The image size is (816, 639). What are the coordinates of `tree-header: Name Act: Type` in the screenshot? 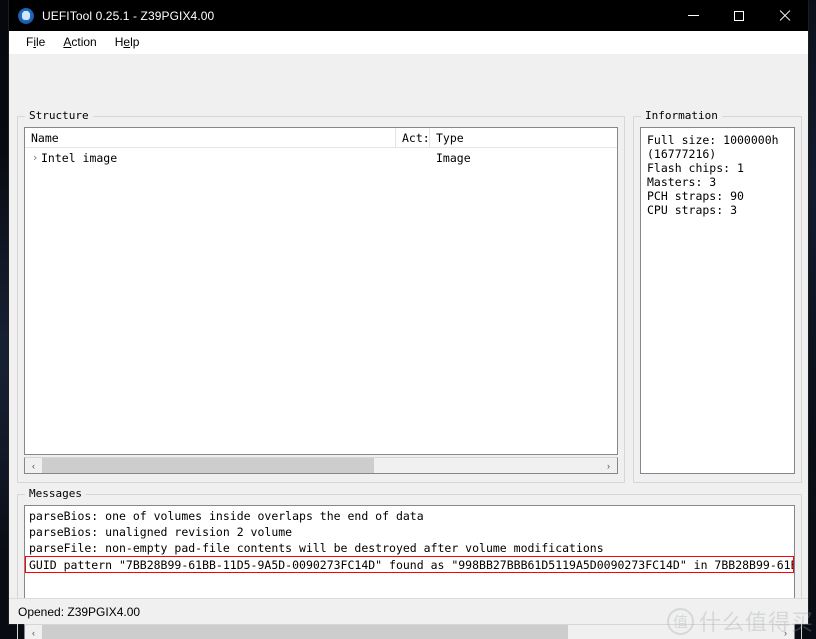 It's located at (321, 138).